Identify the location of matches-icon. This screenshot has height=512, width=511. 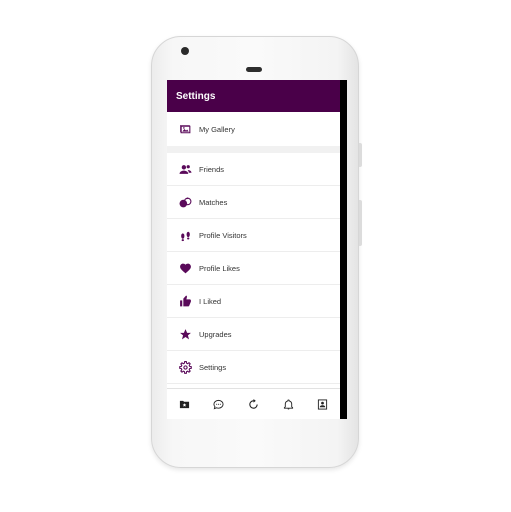
(185, 202).